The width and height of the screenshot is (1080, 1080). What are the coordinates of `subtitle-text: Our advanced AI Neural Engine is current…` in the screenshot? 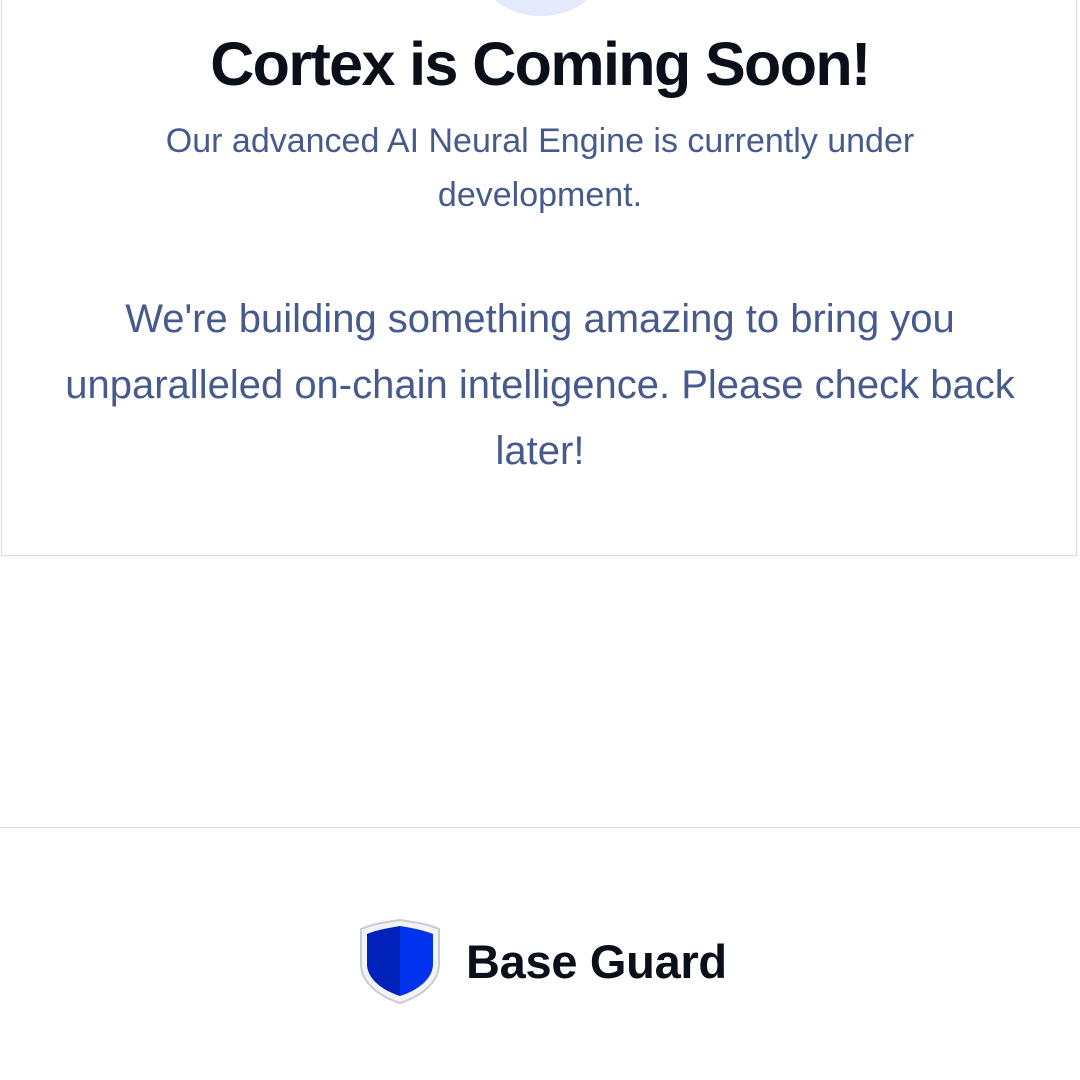 It's located at (540, 168).